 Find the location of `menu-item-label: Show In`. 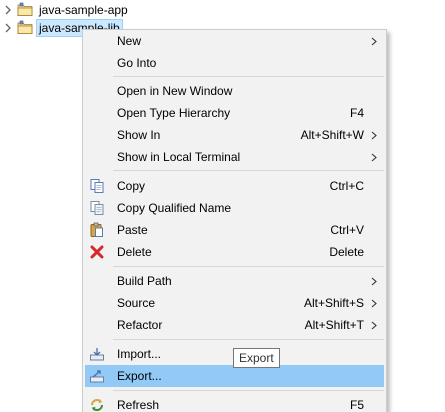

menu-item-label: Show In is located at coordinates (139, 135).